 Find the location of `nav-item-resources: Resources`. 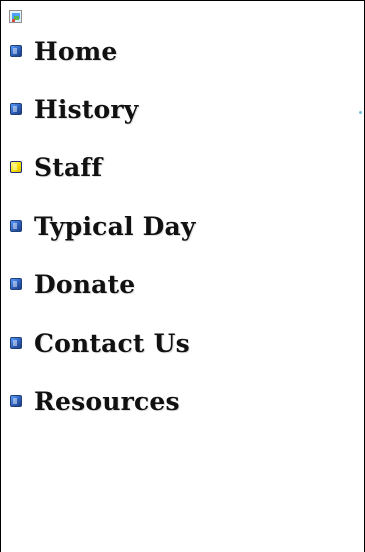

nav-item-resources: Resources is located at coordinates (95, 401).